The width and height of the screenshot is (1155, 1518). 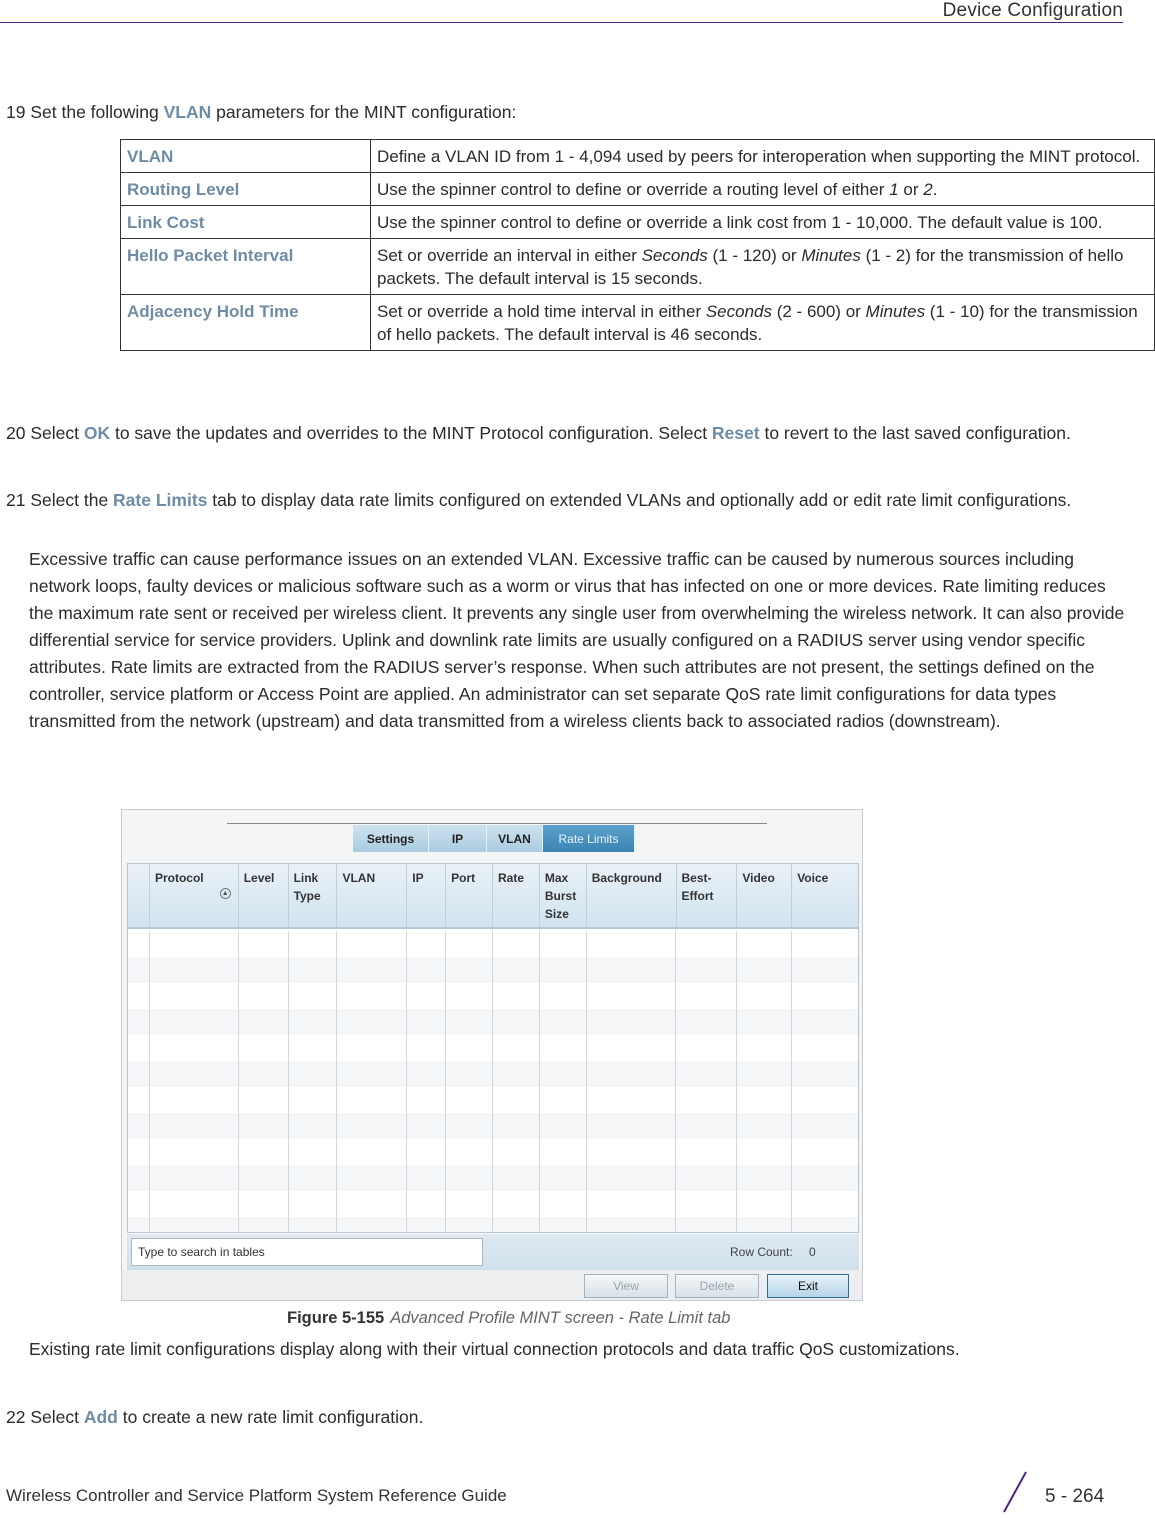 I want to click on figure-label: Figure 5-155, so click(x=336, y=1318).